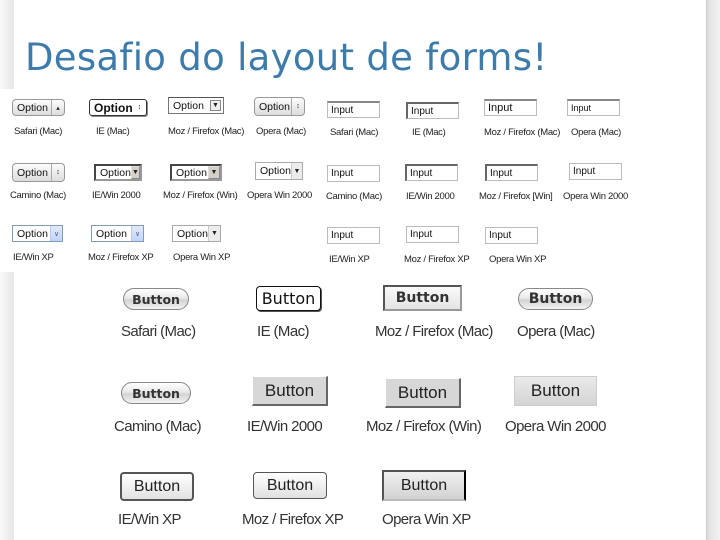 This screenshot has height=540, width=720. Describe the element at coordinates (286, 57) in the screenshot. I see `page-title: Desafio do layout de forms!` at that location.